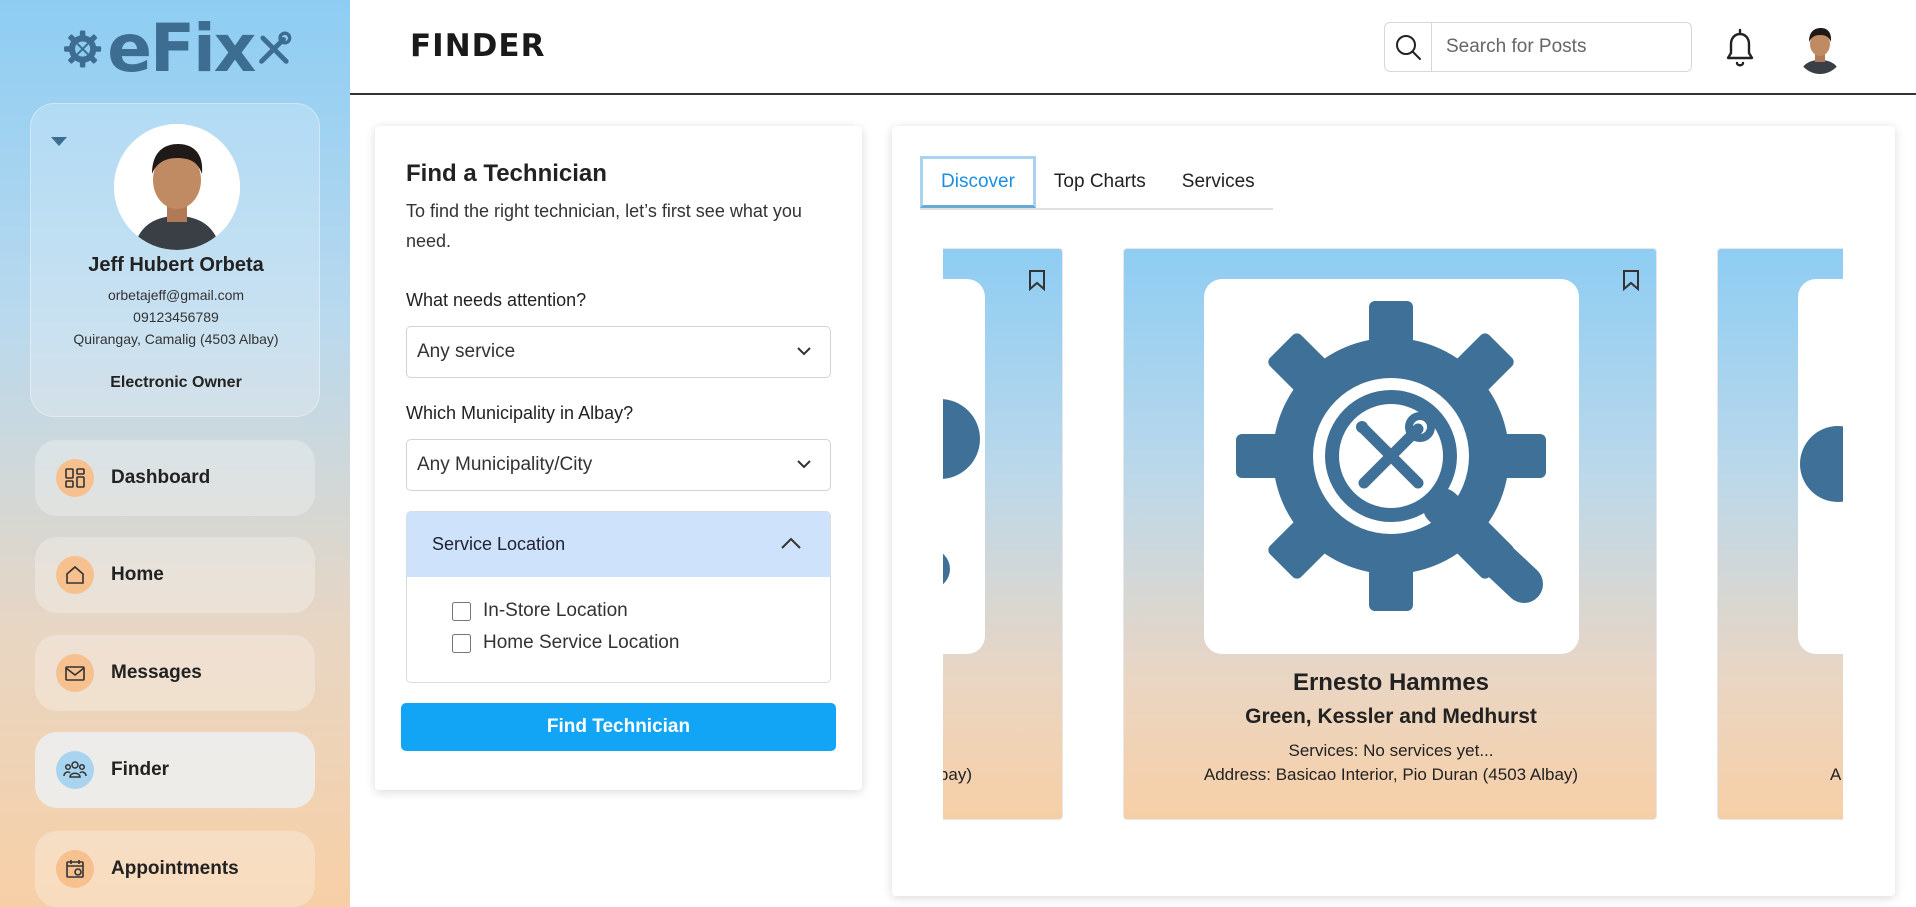  I want to click on profile-email: orbetajeff@gmail.com, so click(176, 295).